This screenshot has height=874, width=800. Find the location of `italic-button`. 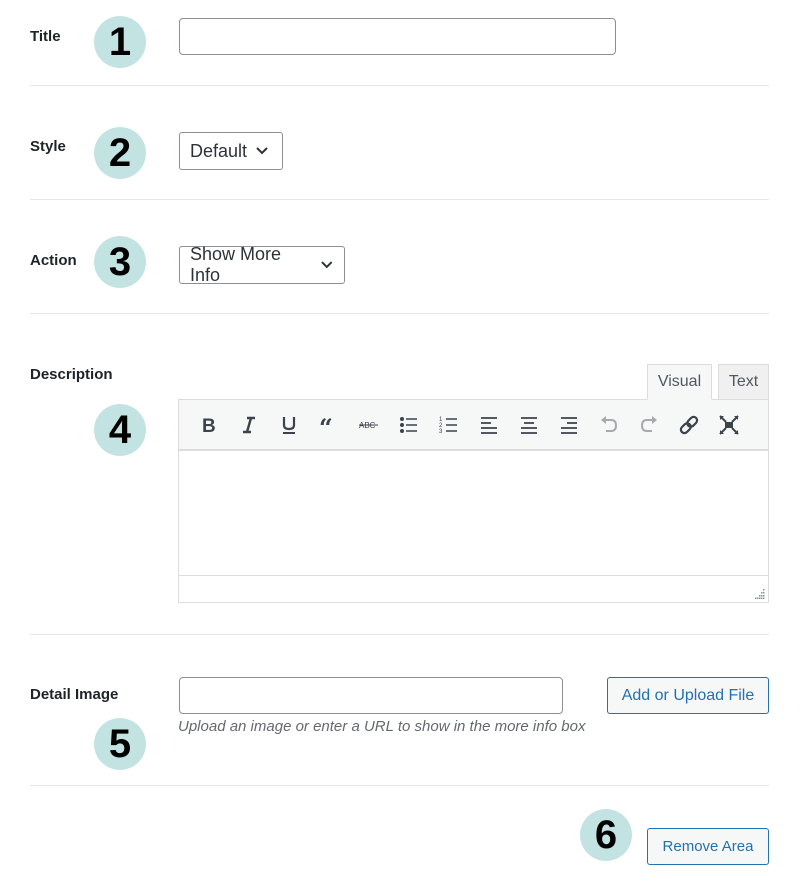

italic-button is located at coordinates (249, 425).